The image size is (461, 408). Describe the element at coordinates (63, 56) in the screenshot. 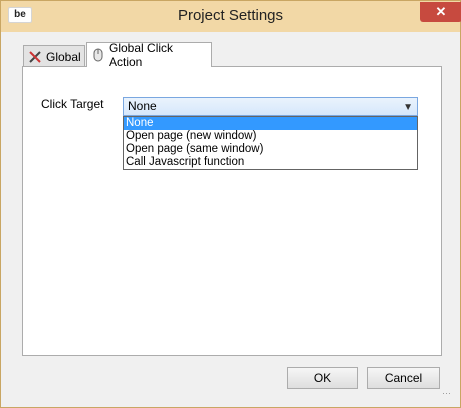

I see `tab-global-label: Global` at that location.